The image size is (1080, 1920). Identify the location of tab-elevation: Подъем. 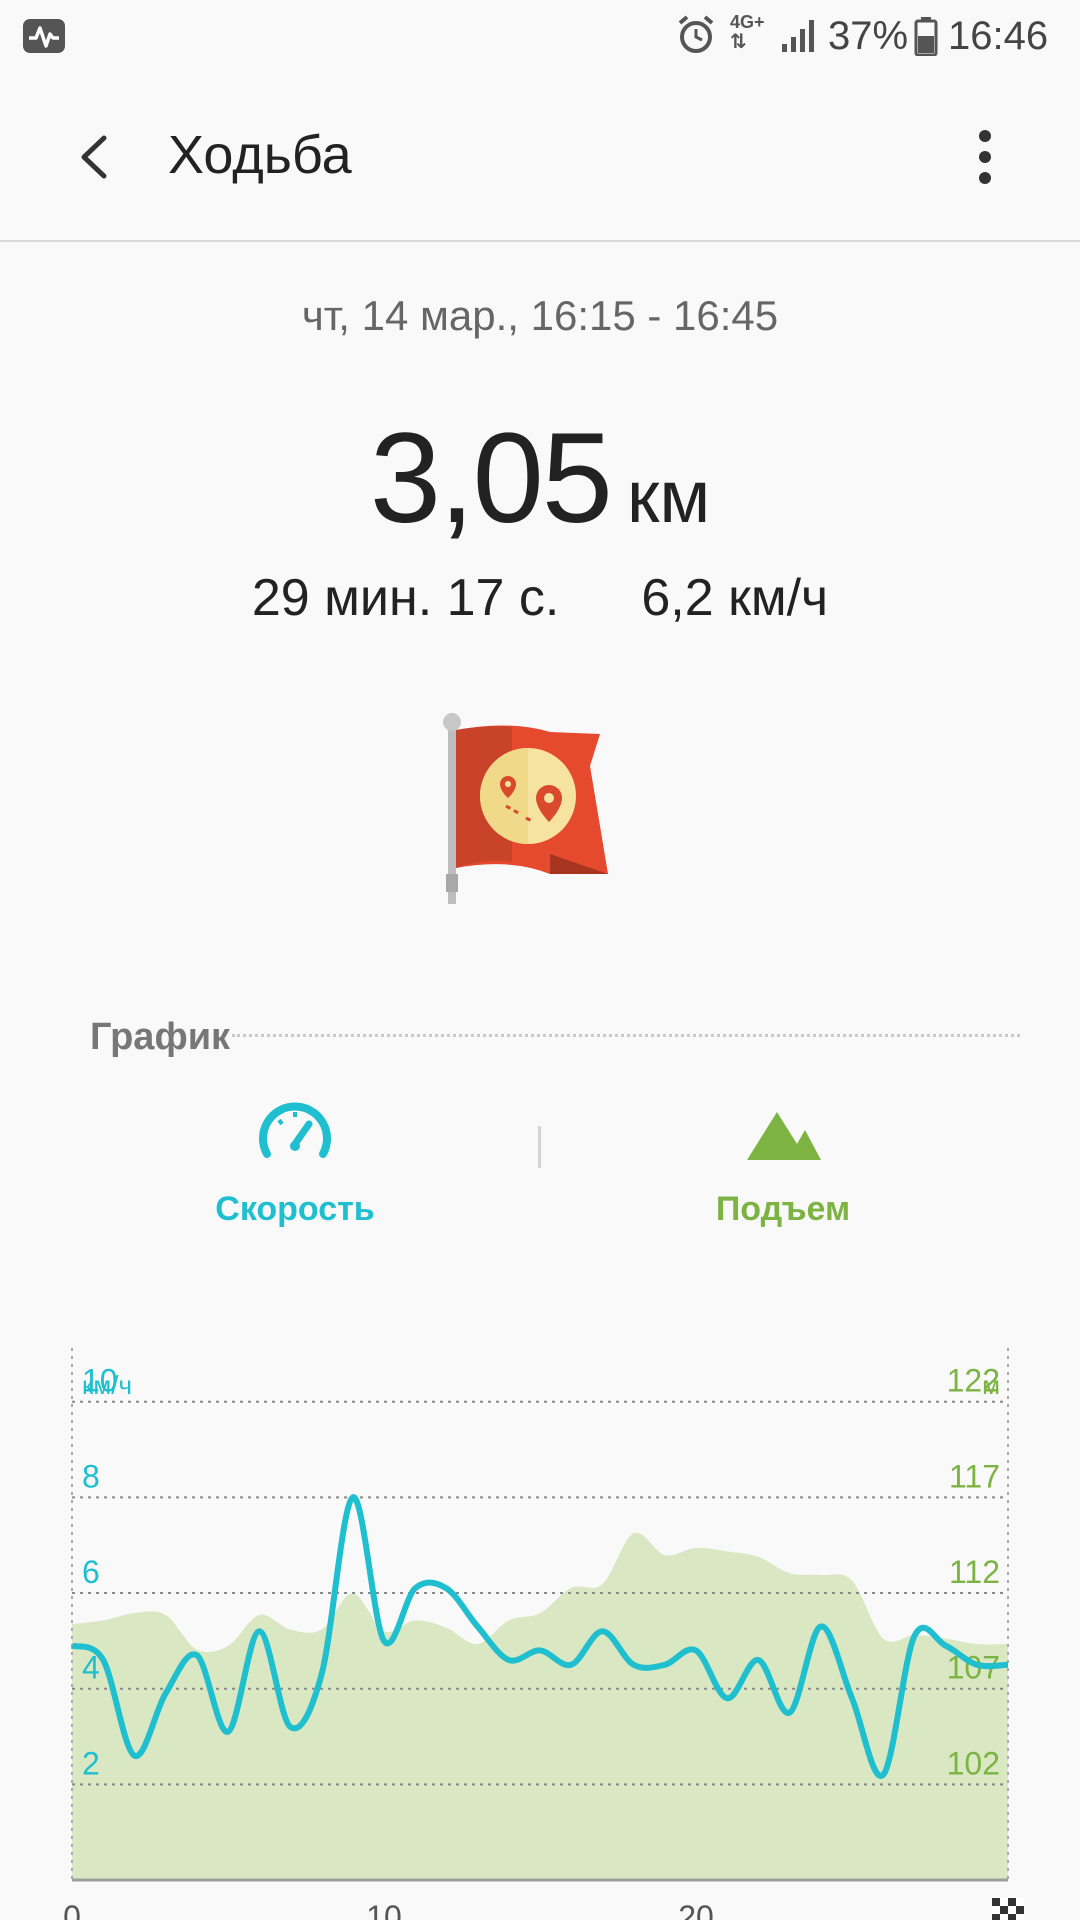
(783, 1180).